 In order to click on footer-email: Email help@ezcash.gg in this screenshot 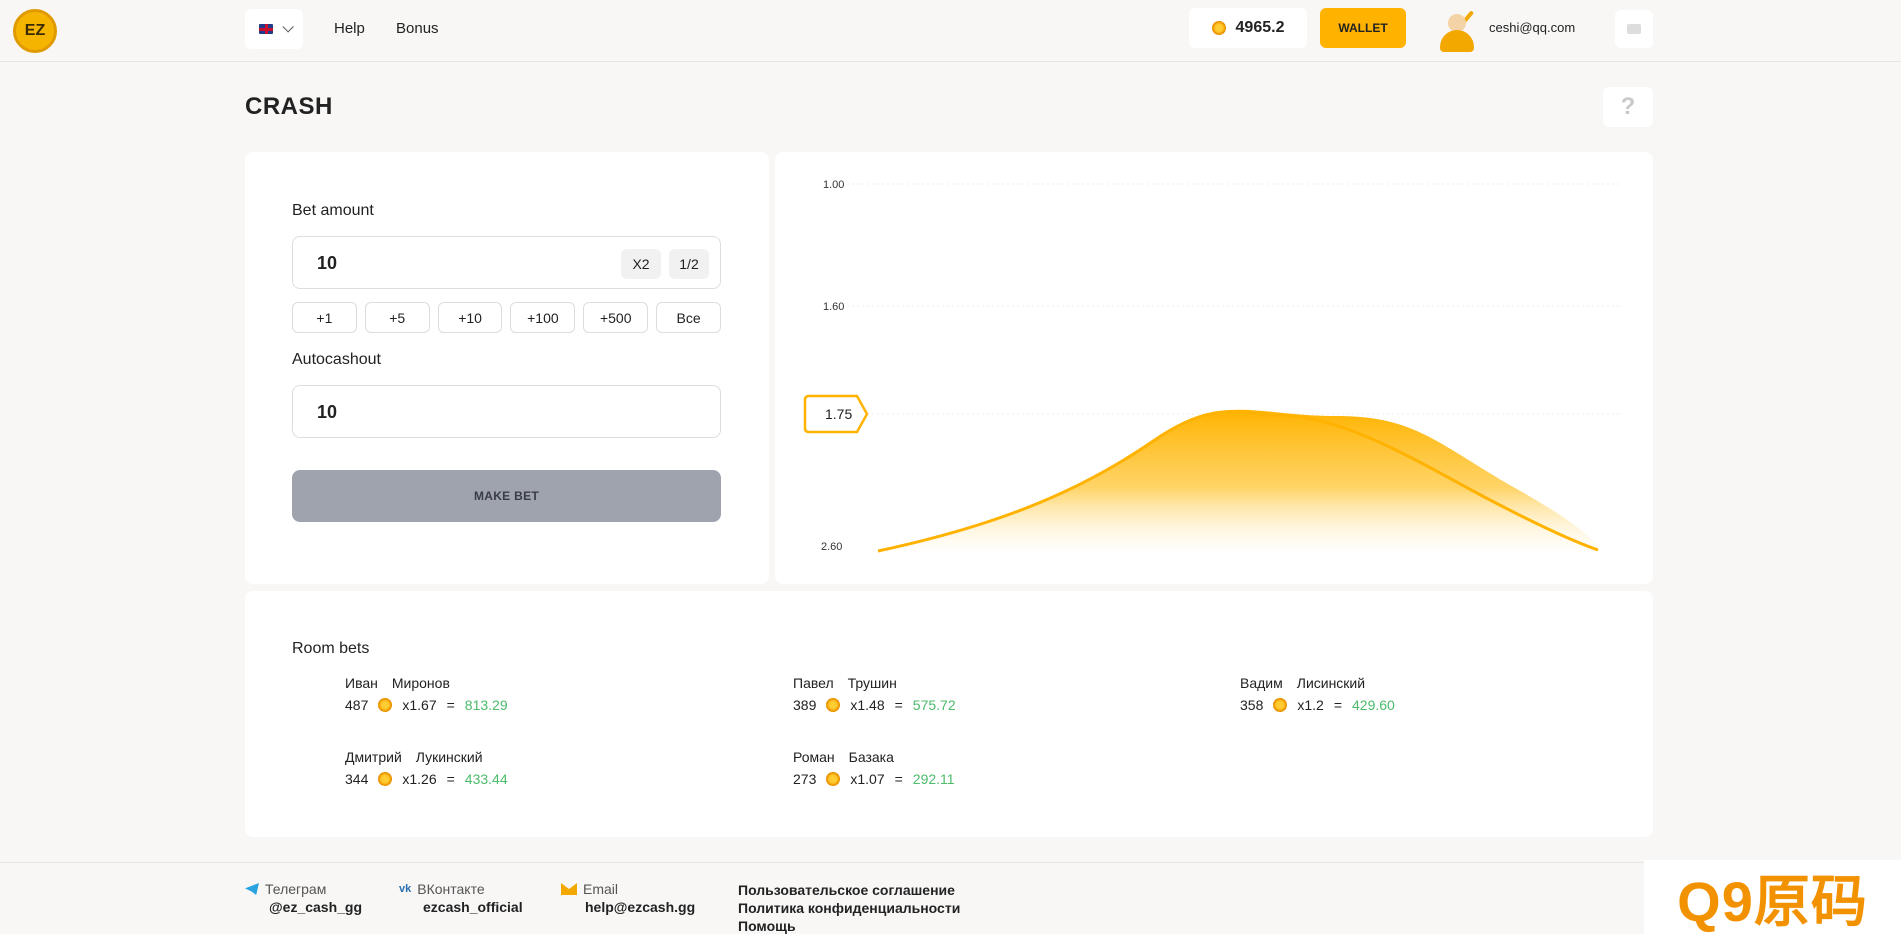, I will do `click(628, 898)`.